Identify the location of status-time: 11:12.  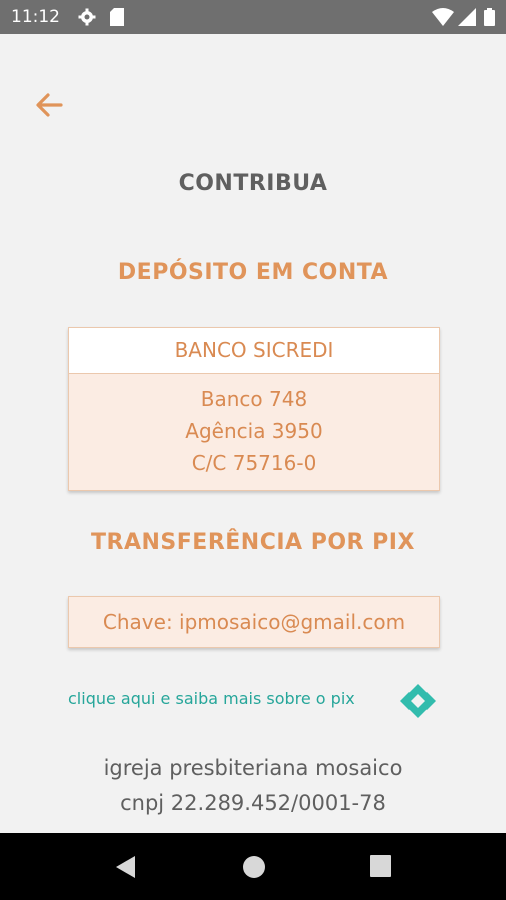
(35, 17).